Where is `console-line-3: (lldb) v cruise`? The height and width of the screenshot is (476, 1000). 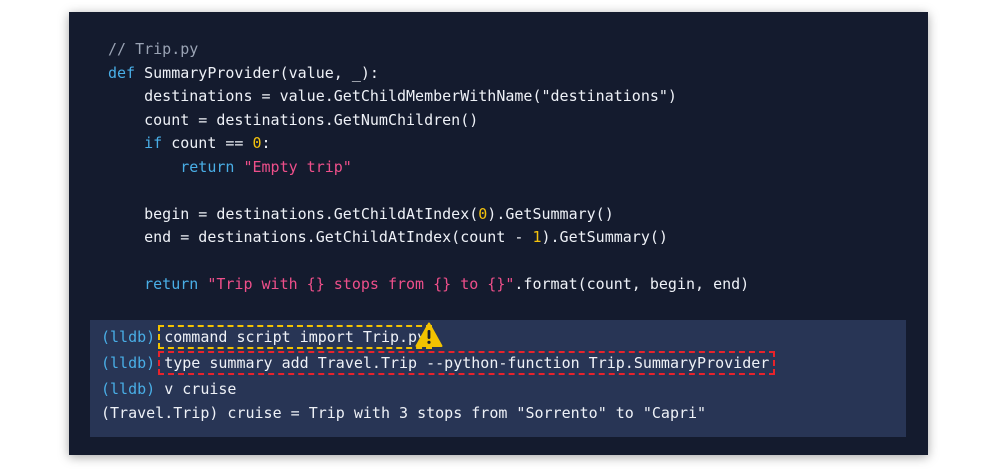 console-line-3: (lldb) v cruise is located at coordinates (168, 389).